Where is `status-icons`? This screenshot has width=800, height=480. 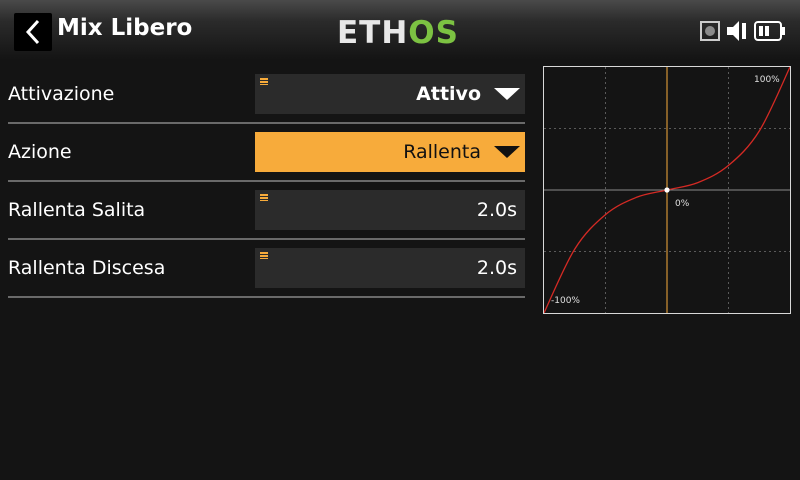 status-icons is located at coordinates (743, 31).